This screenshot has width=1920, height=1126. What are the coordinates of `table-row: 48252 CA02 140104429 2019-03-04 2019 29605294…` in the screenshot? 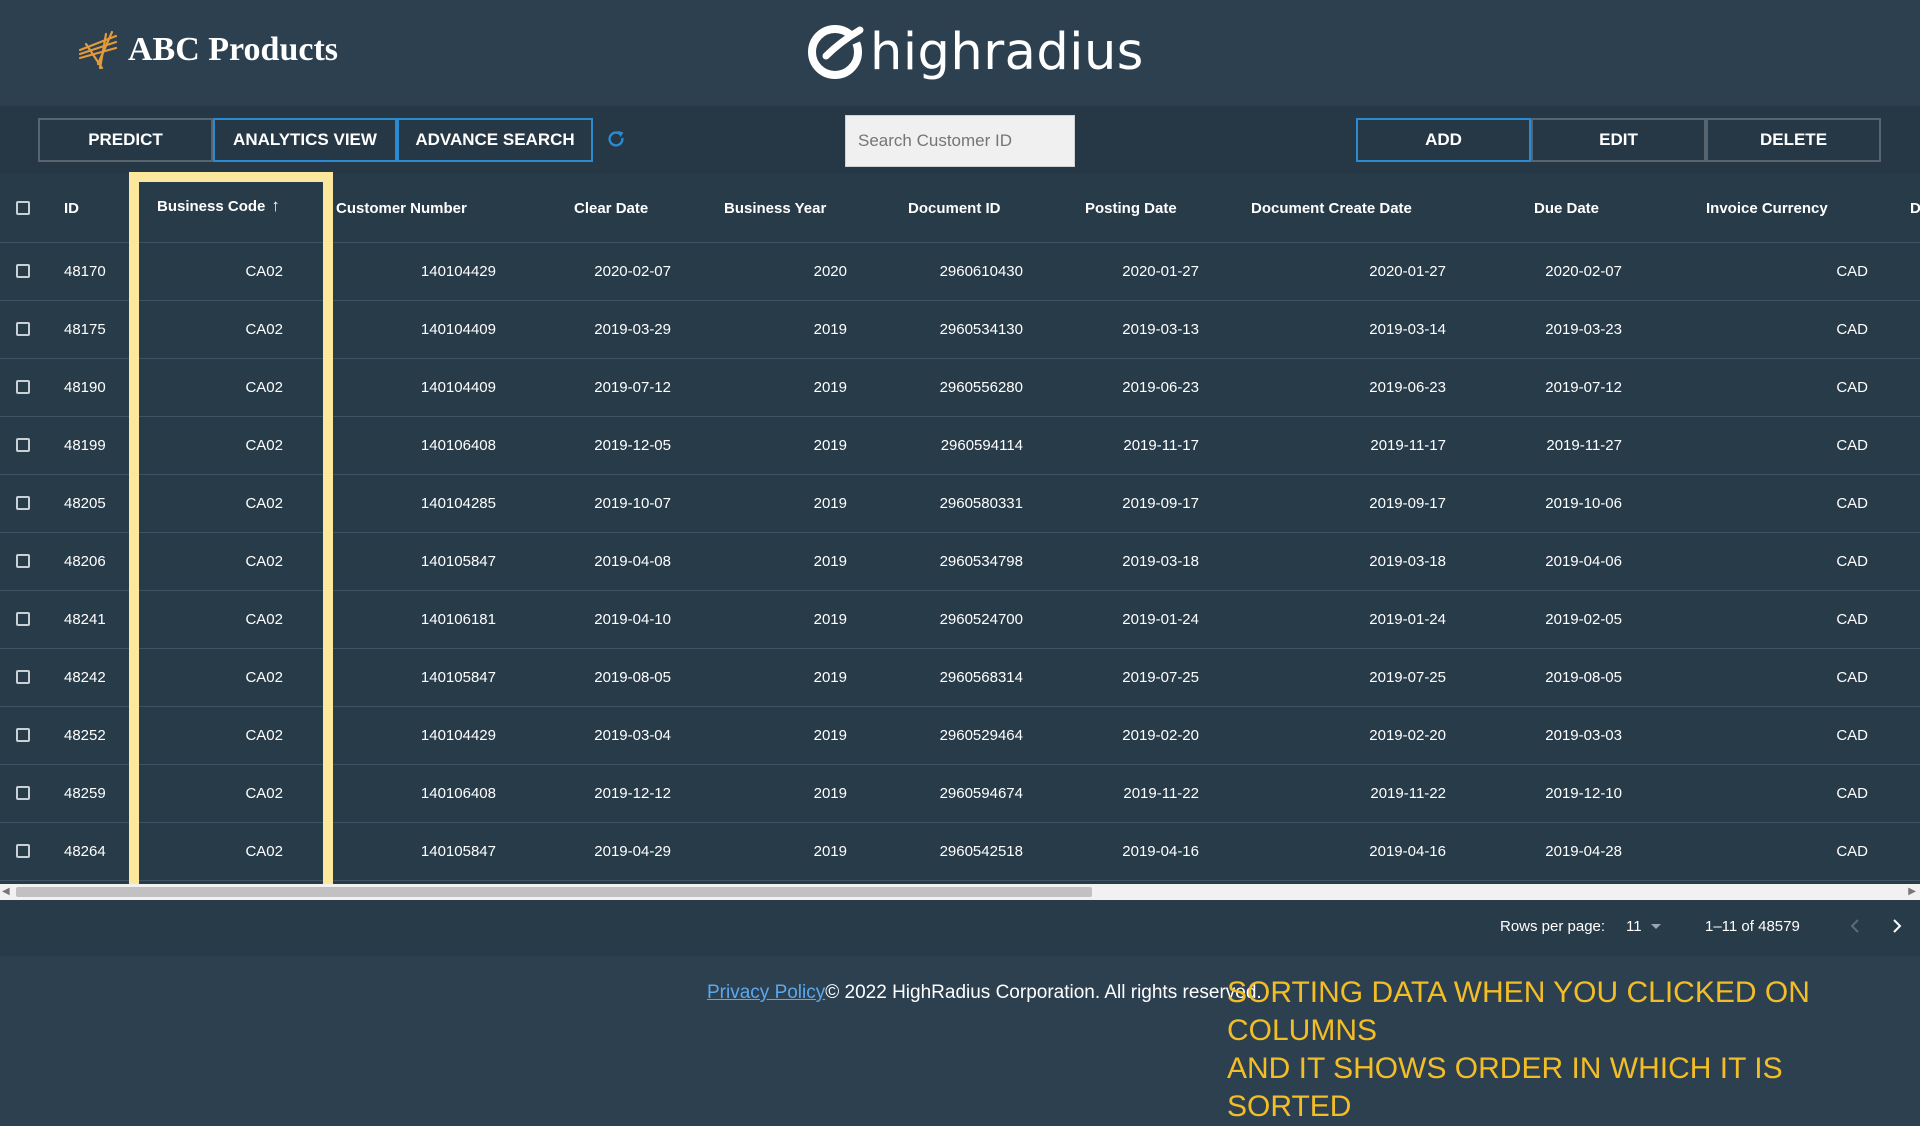 It's located at (960, 735).